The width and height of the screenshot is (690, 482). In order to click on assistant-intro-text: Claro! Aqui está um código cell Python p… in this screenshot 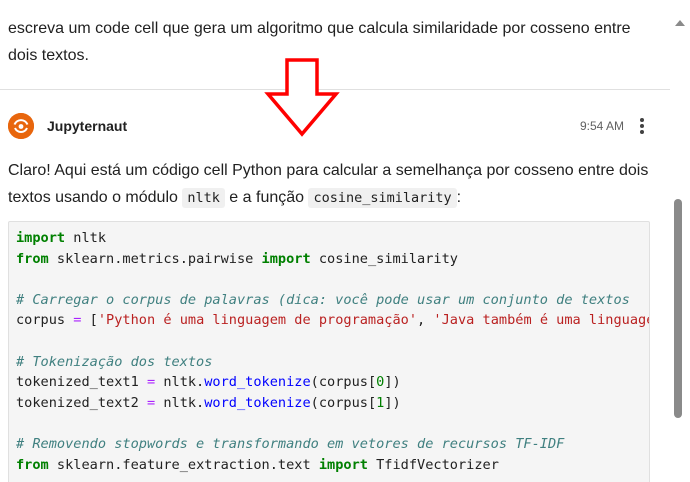, I will do `click(333, 184)`.